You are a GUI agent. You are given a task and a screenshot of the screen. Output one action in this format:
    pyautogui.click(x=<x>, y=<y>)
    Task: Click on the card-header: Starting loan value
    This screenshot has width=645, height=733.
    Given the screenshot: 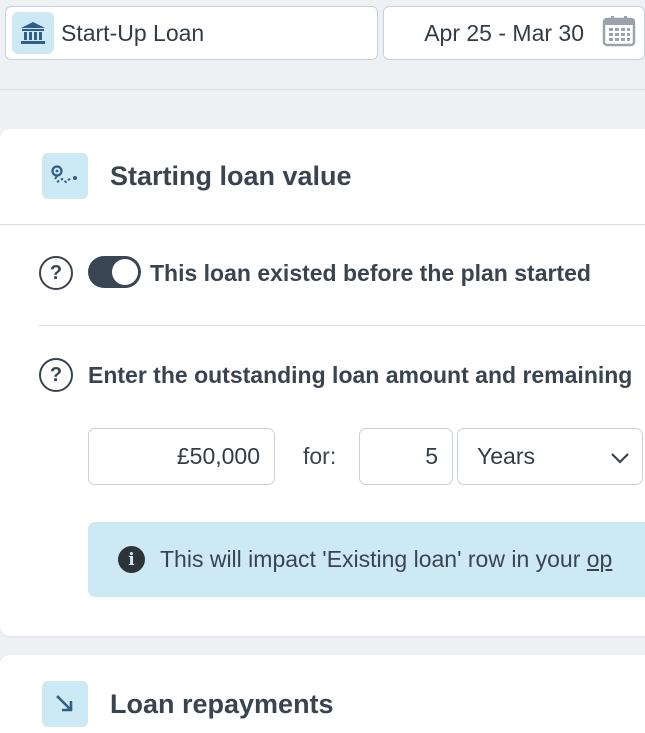 What is the action you would take?
    pyautogui.click(x=197, y=176)
    